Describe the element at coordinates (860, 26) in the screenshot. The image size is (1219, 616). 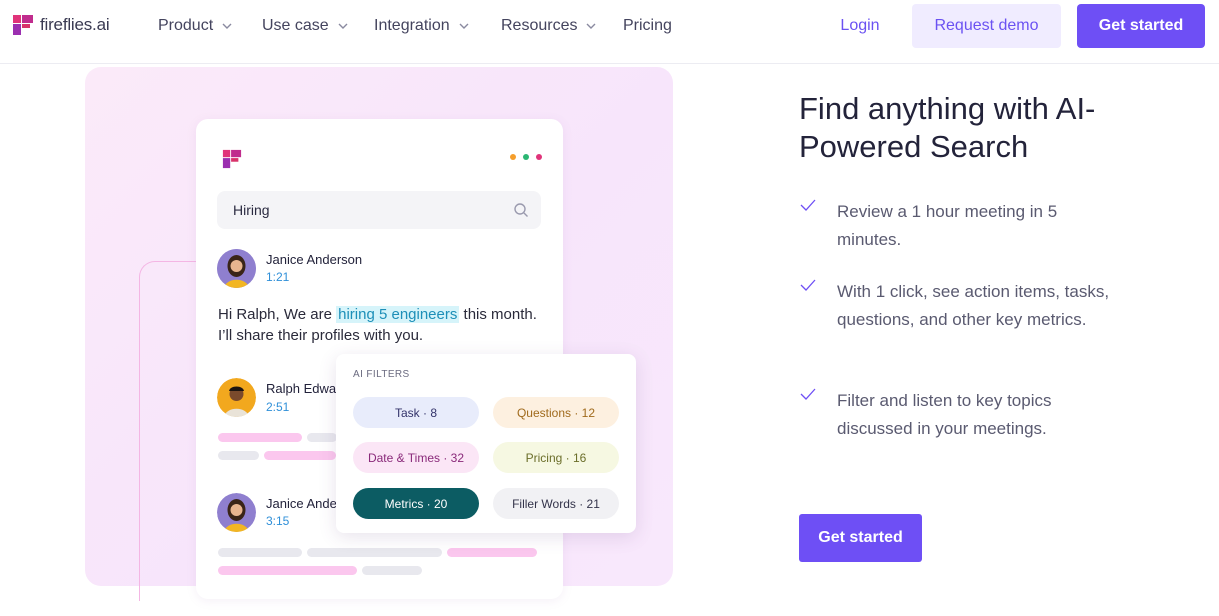
I see `login-button: Login` at that location.